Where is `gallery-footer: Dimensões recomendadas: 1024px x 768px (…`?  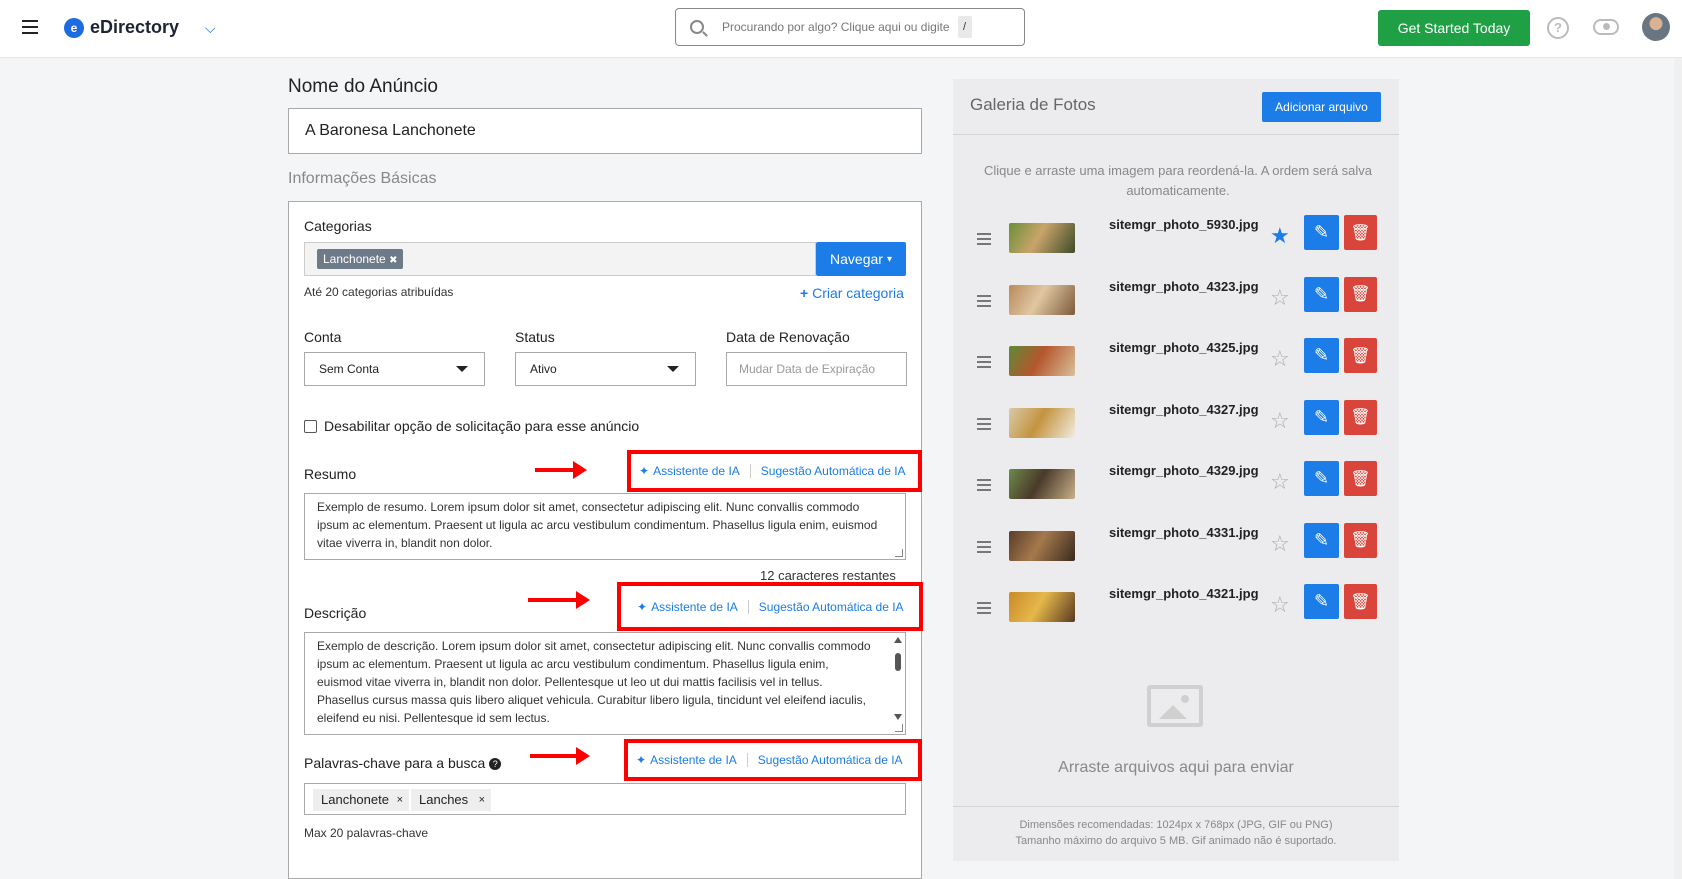
gallery-footer: Dimensões recomendadas: 1024px x 768px (… is located at coordinates (1176, 833).